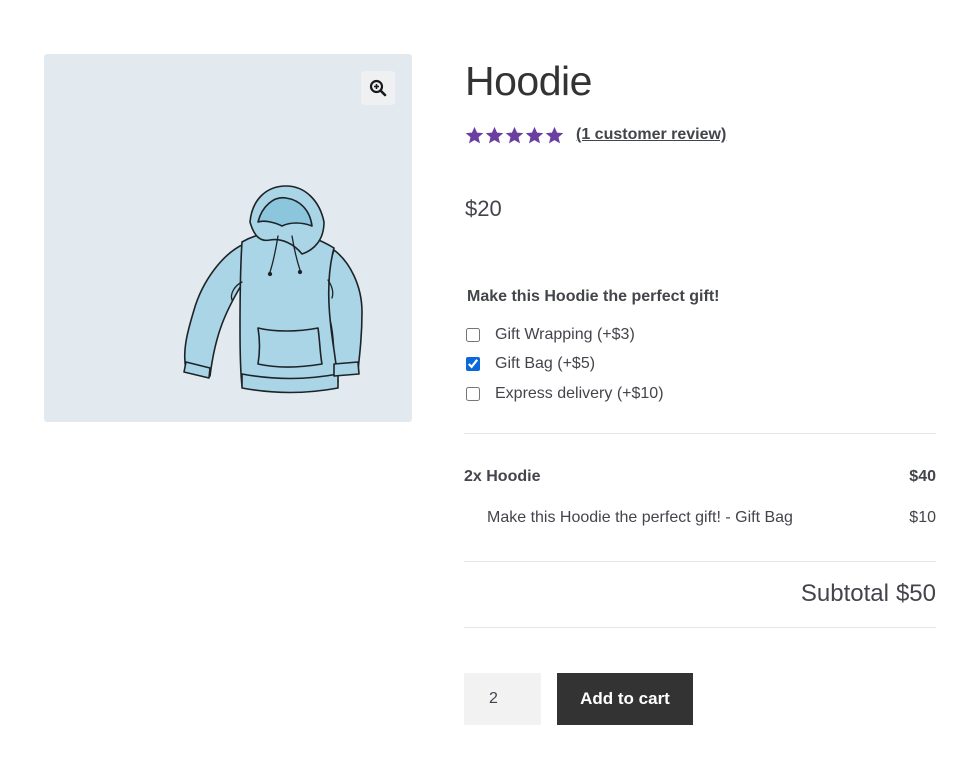  Describe the element at coordinates (473, 394) in the screenshot. I see `express-delivery-checkbox` at that location.